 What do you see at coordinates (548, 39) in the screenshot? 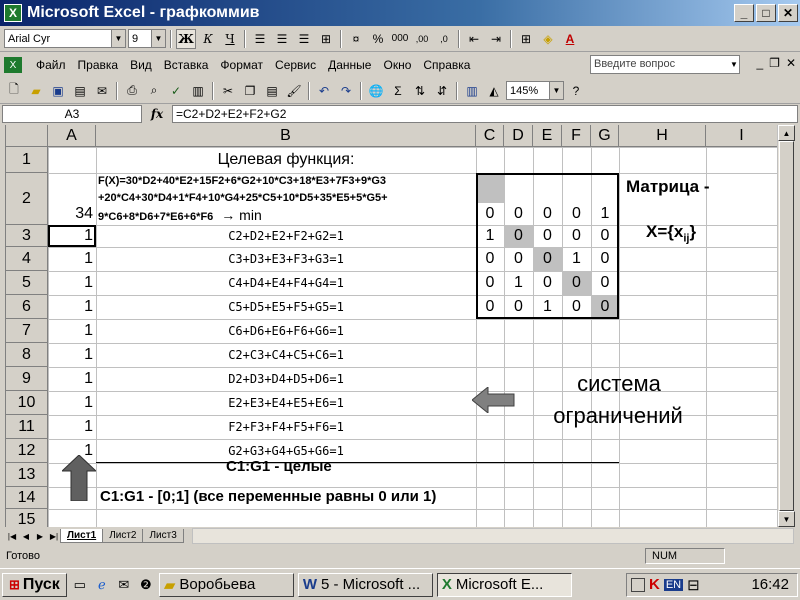
I see `fill-color-icon: ◈` at bounding box center [548, 39].